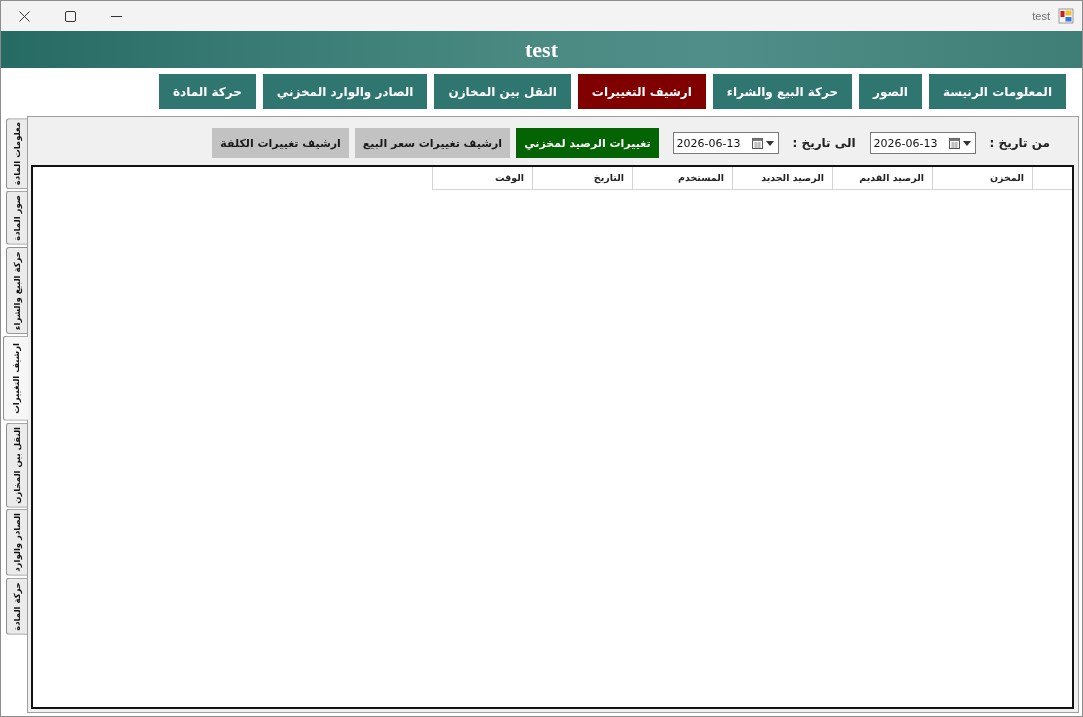 The height and width of the screenshot is (717, 1083). What do you see at coordinates (116, 16) in the screenshot?
I see `minimize-icon` at bounding box center [116, 16].